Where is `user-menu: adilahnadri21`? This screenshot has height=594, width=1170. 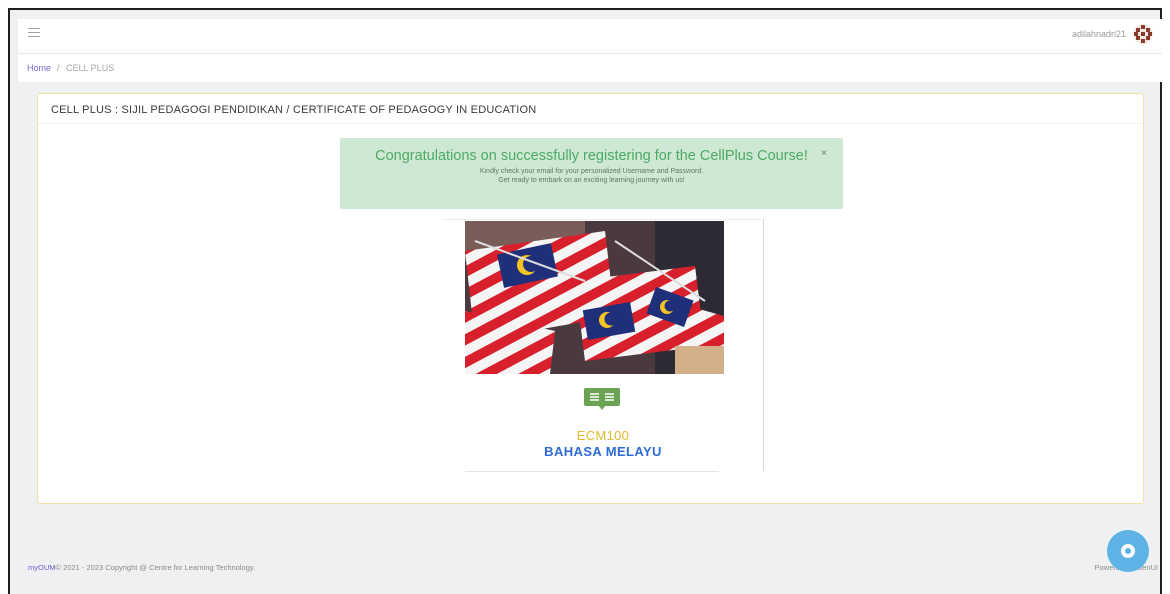
user-menu: adilahnadri21 is located at coordinates (1113, 34).